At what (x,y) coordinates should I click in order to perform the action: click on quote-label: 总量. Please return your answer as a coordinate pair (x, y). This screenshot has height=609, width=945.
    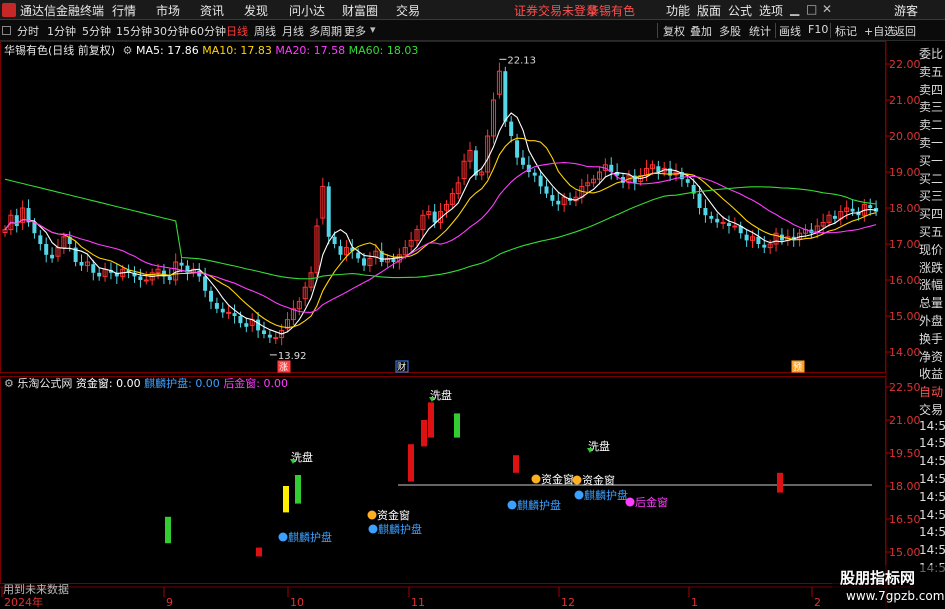
    Looking at the image, I should click on (931, 303).